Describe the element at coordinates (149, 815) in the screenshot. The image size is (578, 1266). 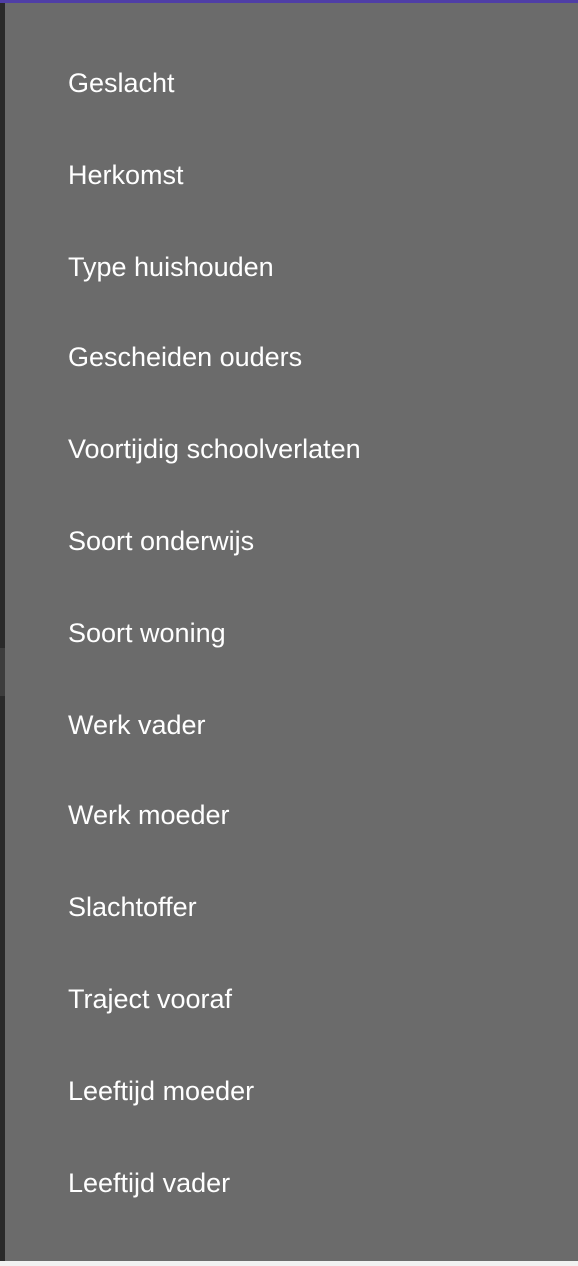
I see `menu-item-werk-moeder: Werk moeder` at that location.